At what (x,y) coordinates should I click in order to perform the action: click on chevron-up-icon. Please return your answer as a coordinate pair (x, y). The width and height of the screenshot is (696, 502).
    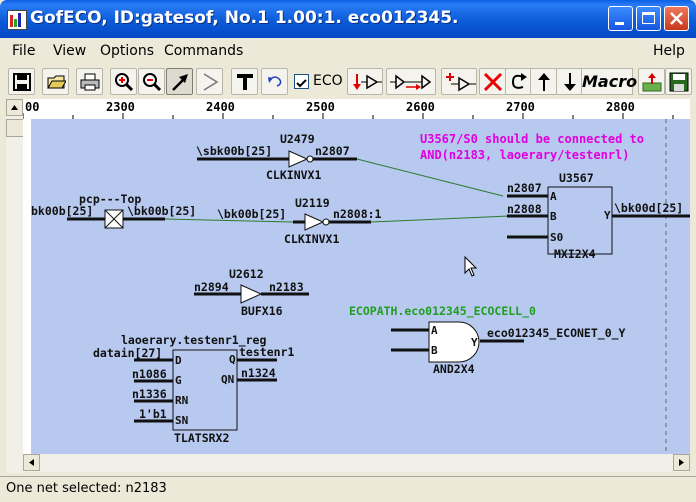
    Looking at the image, I should click on (14, 107).